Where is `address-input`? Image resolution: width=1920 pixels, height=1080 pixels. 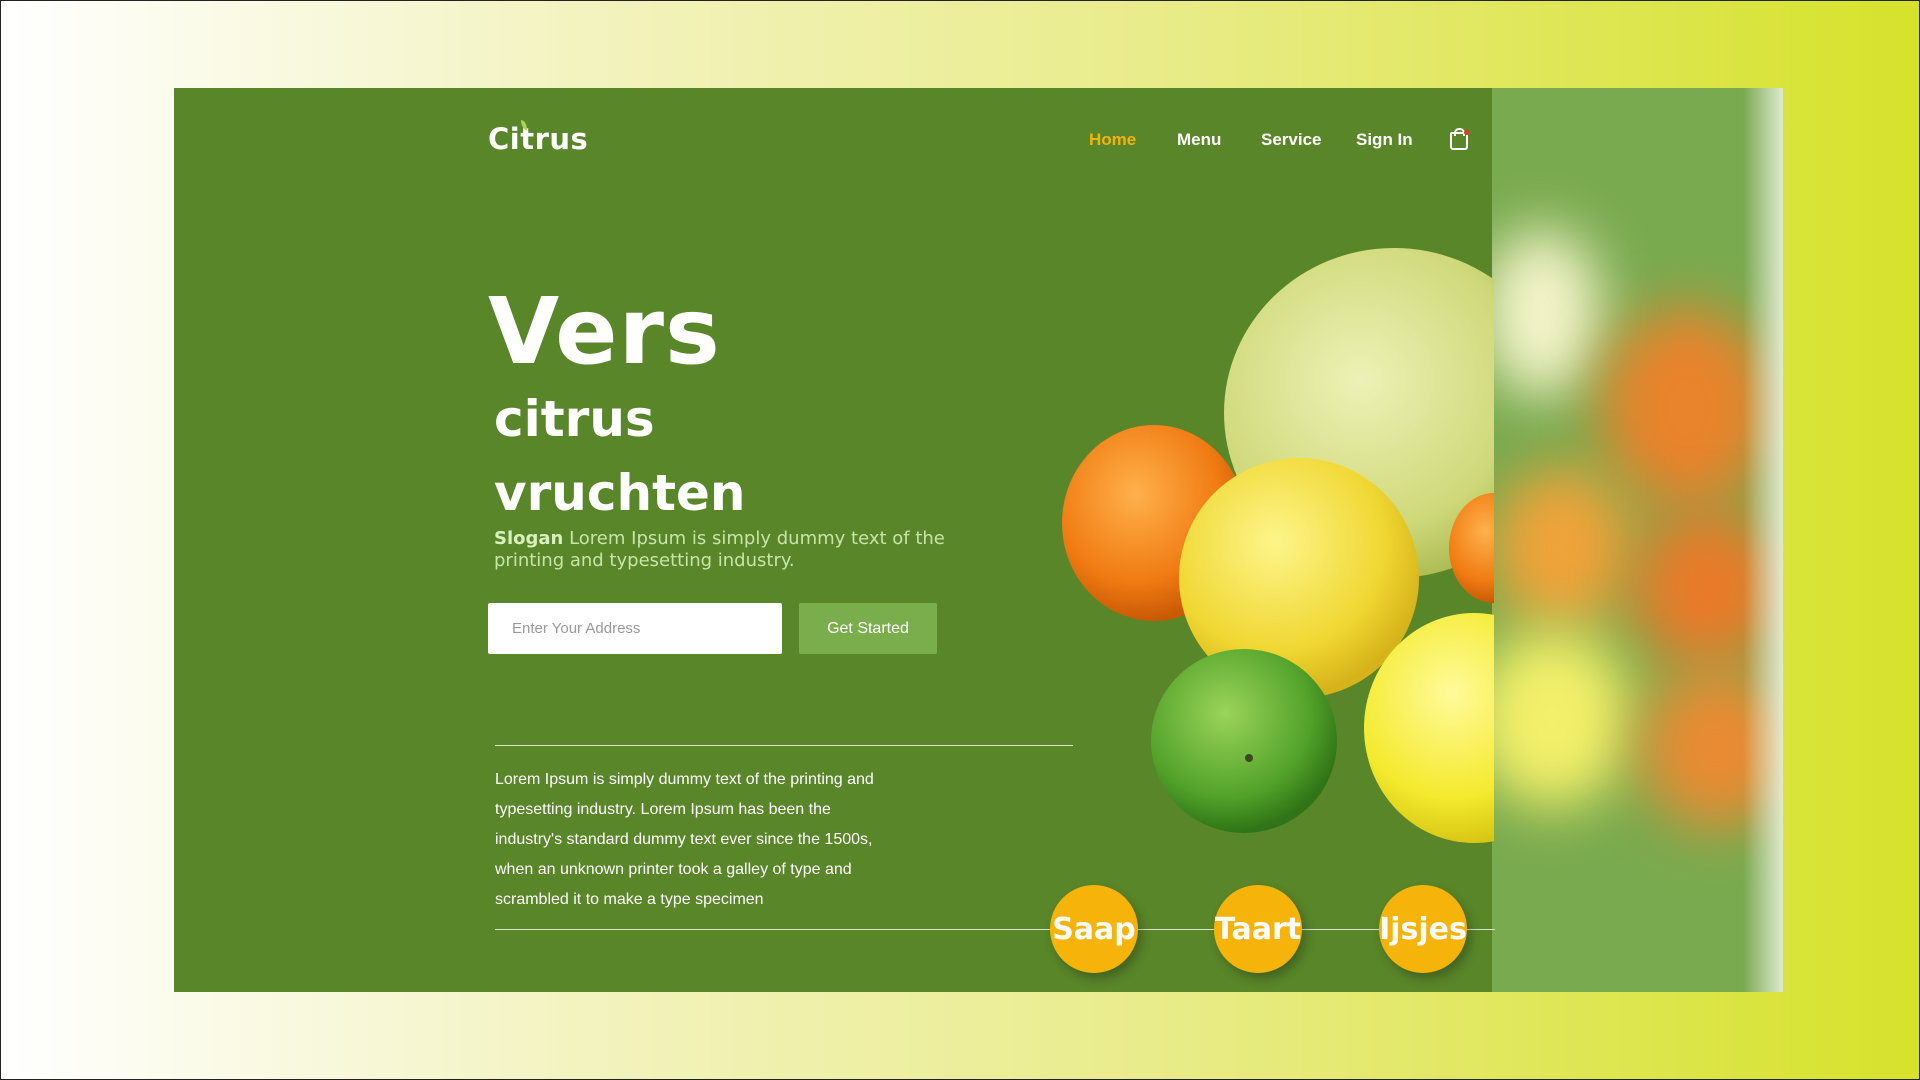
address-input is located at coordinates (635, 628).